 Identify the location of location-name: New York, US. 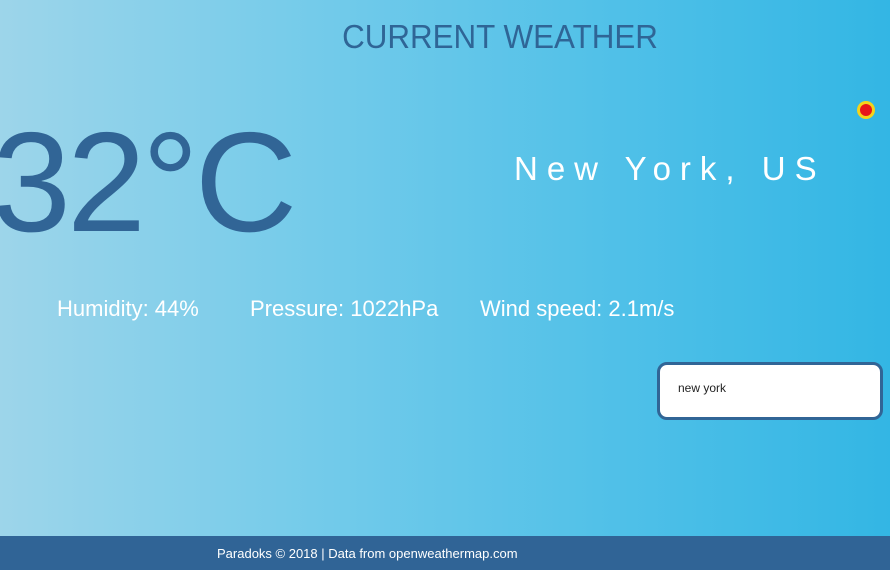
(670, 168).